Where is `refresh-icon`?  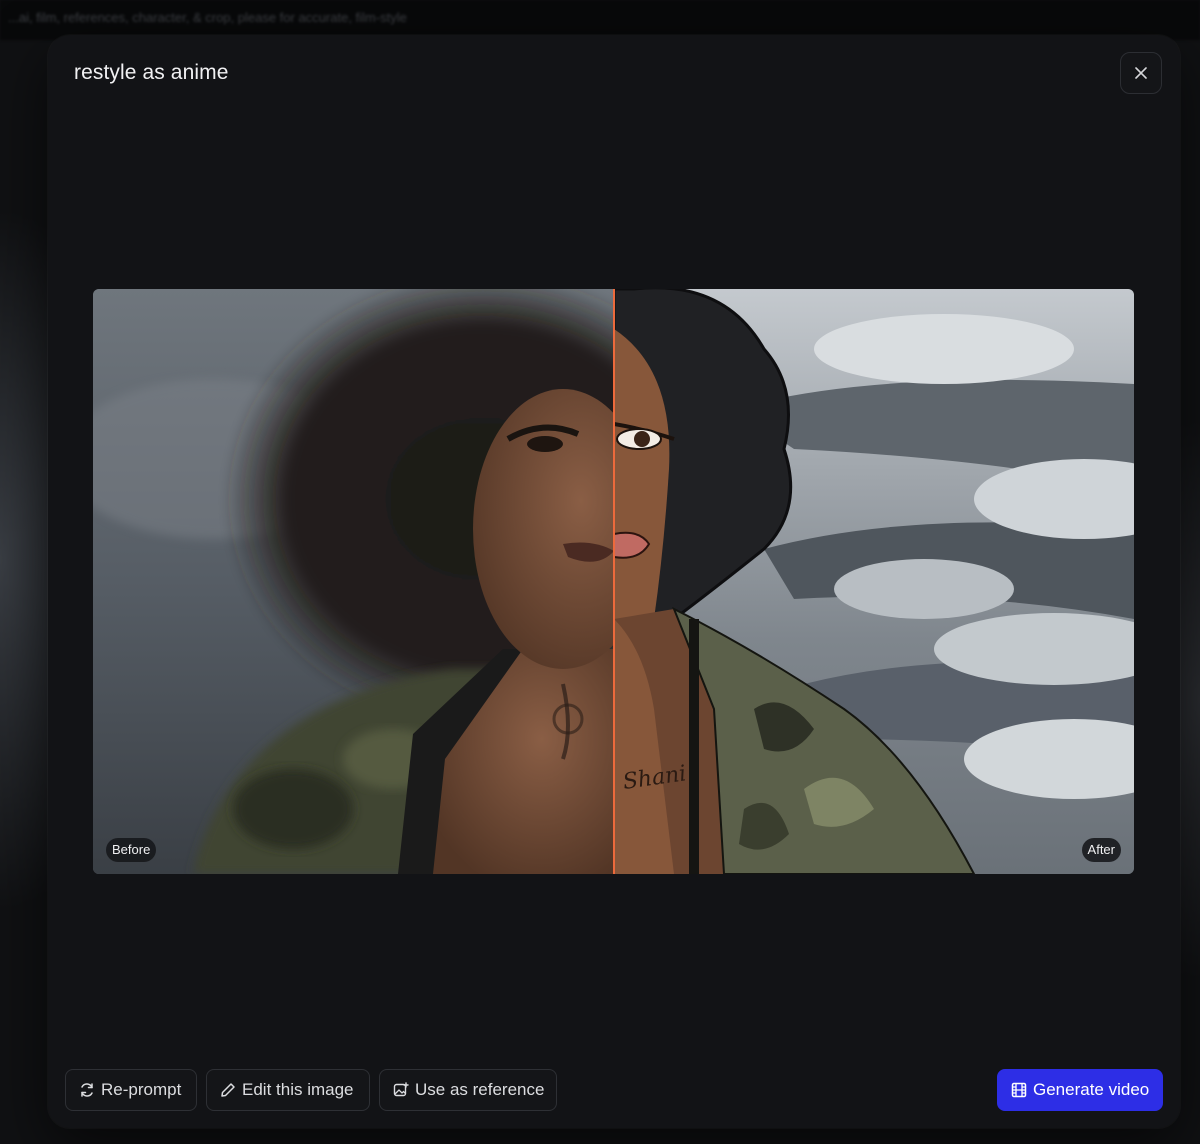 refresh-icon is located at coordinates (87, 1090).